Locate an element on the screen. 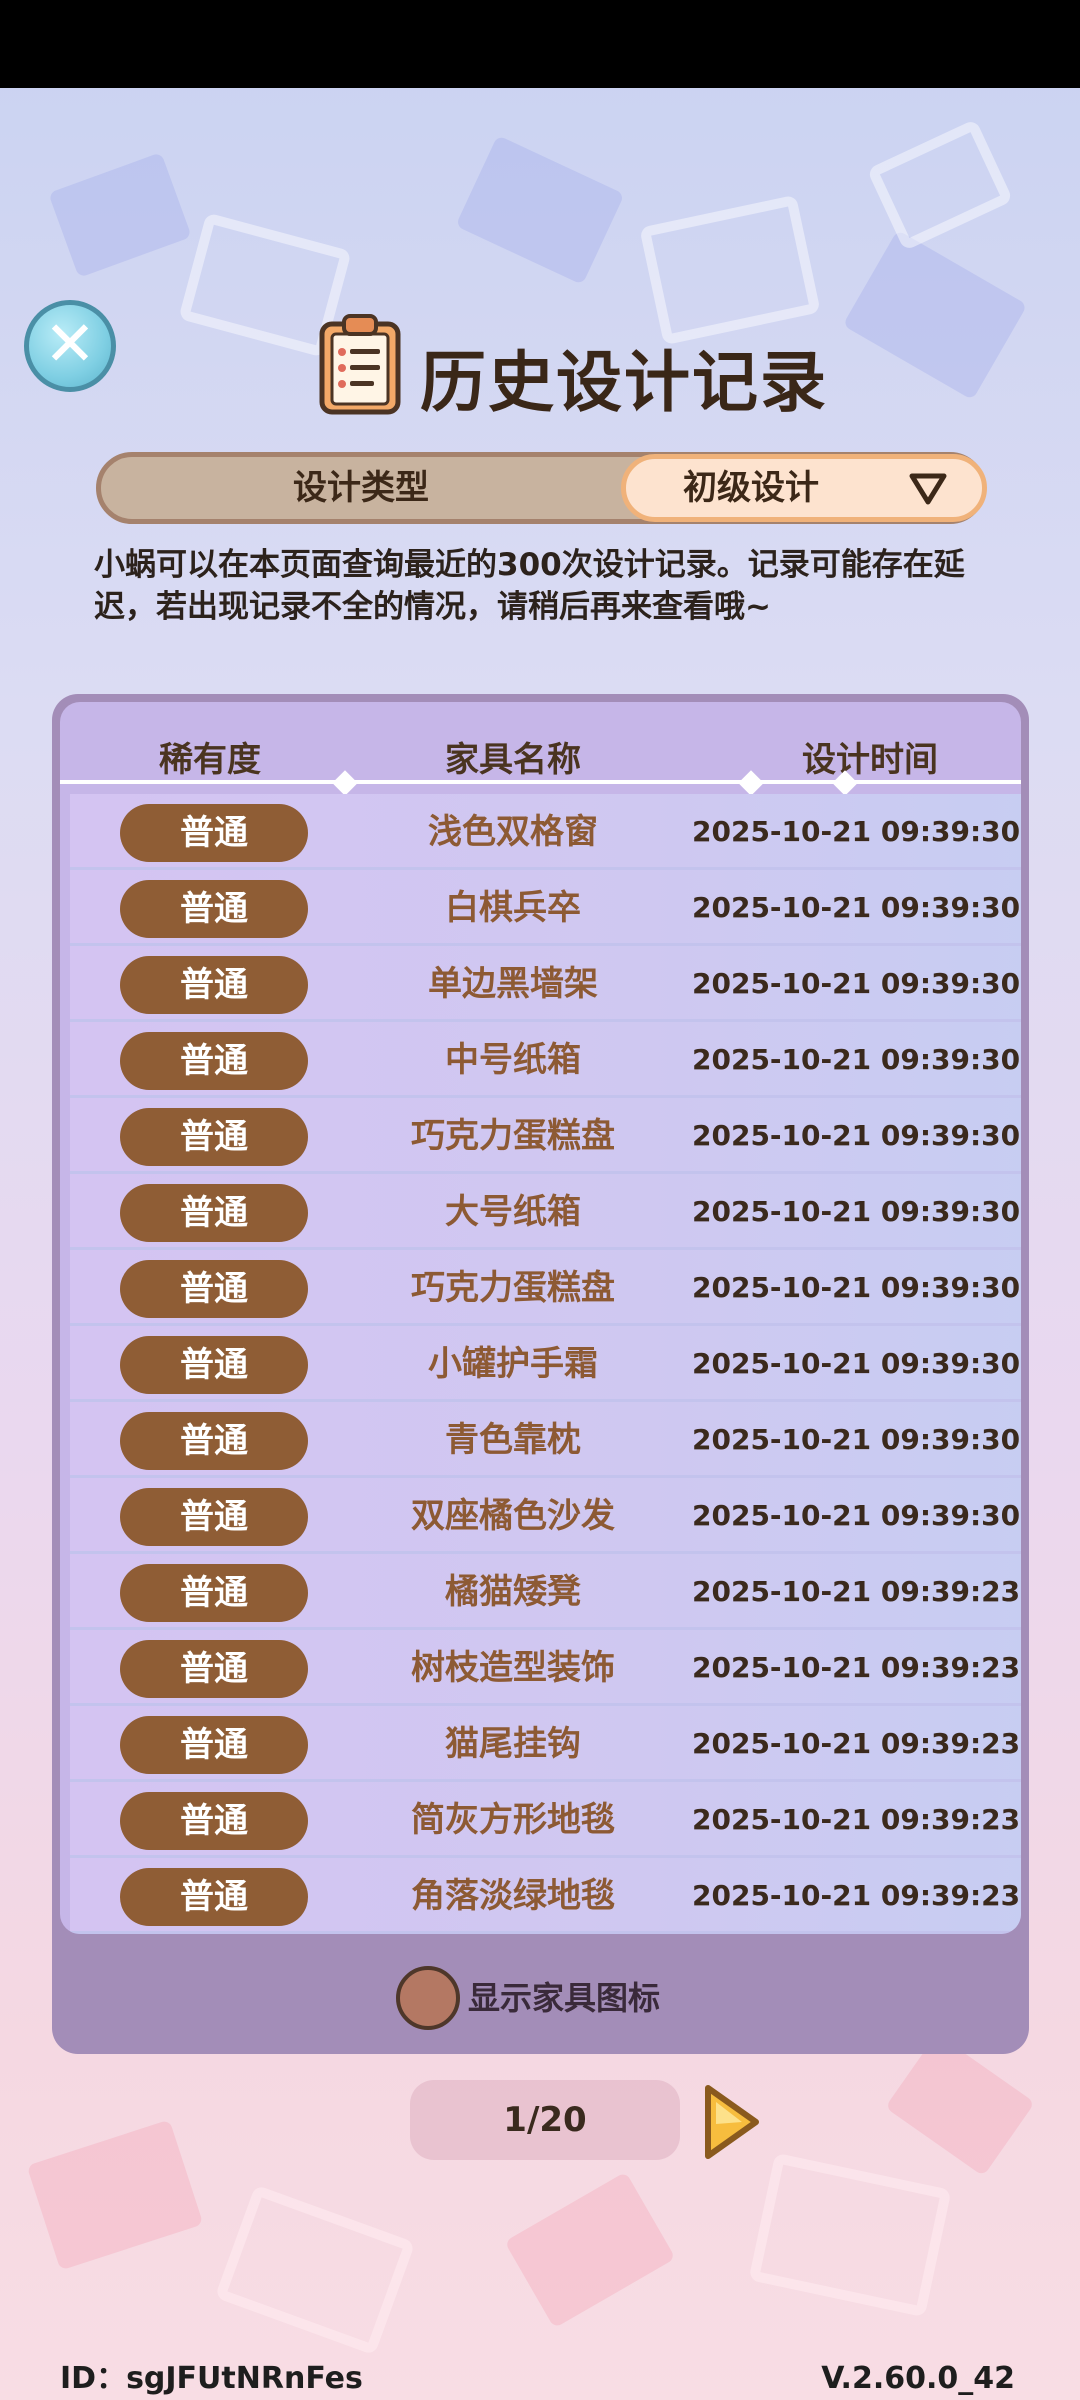 This screenshot has height=2400, width=1080. toggle-circle is located at coordinates (428, 1998).